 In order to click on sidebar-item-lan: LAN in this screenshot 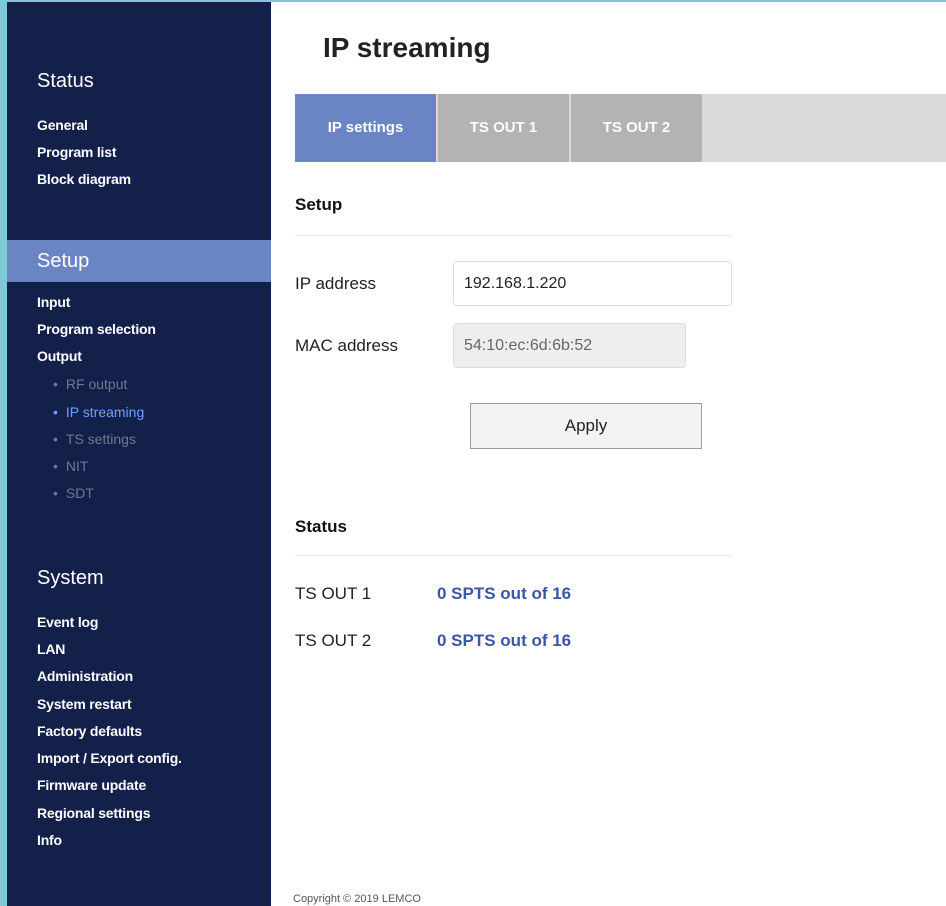, I will do `click(51, 649)`.